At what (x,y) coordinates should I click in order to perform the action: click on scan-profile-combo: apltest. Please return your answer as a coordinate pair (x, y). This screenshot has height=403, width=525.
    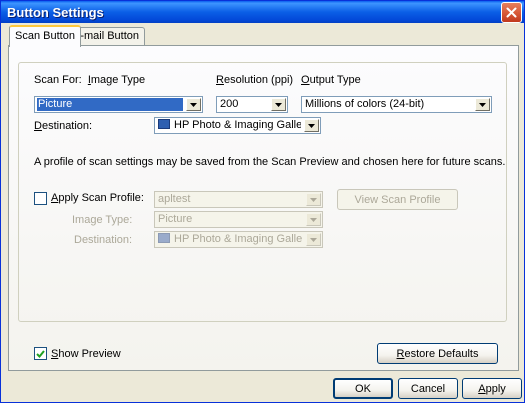
    Looking at the image, I should click on (238, 199).